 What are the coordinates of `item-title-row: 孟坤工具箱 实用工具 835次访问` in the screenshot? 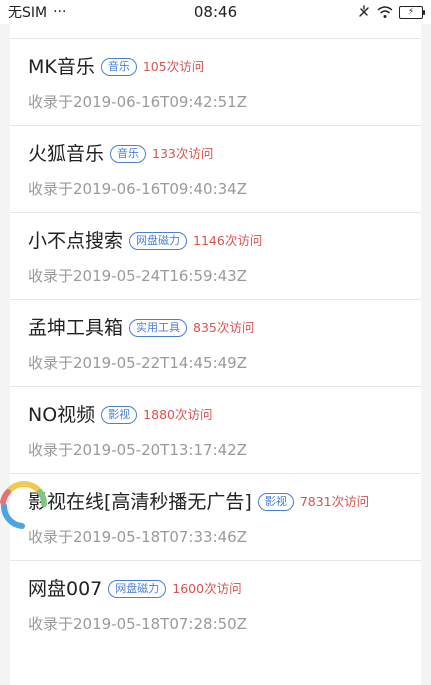 It's located at (215, 328).